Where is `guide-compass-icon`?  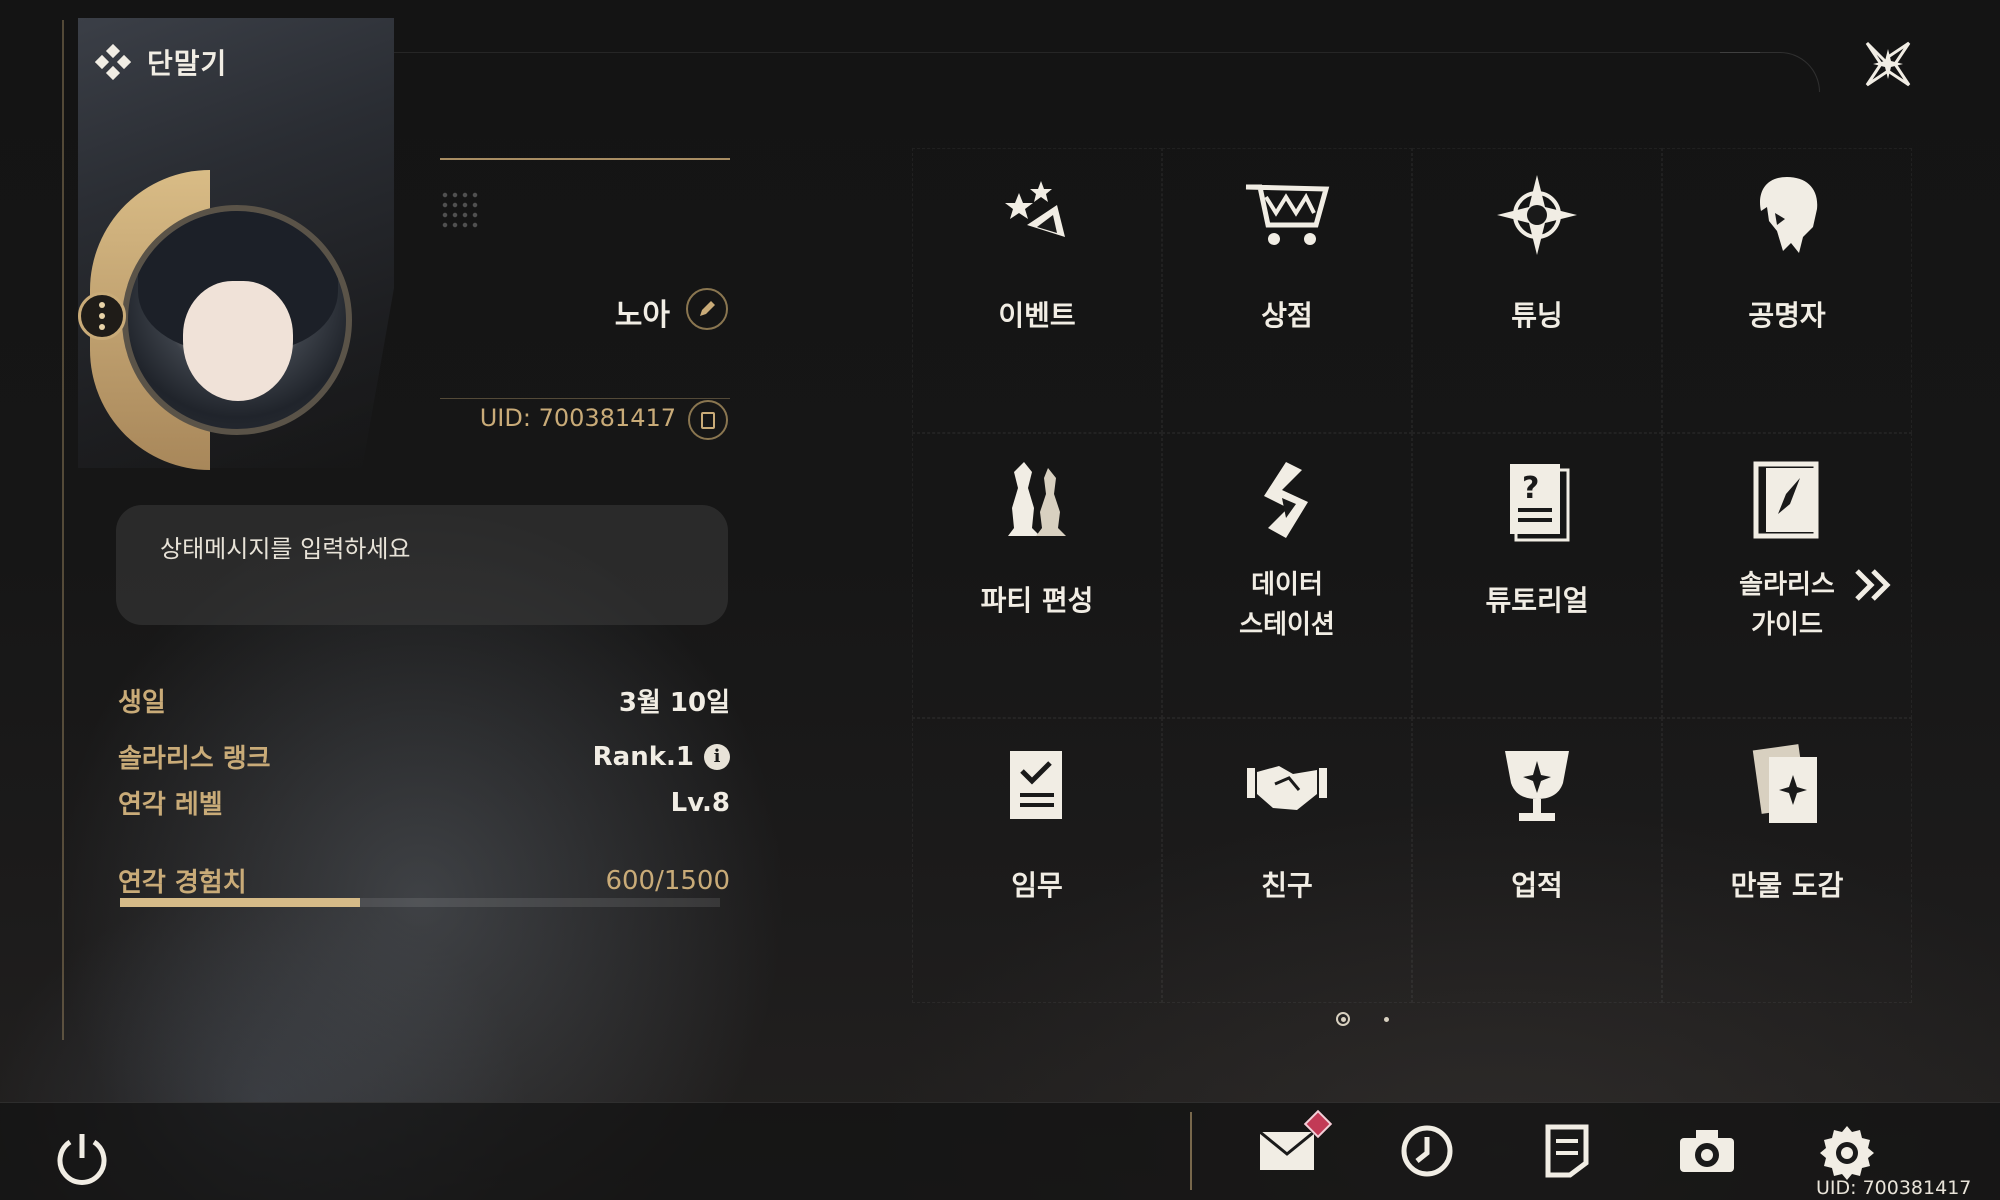
guide-compass-icon is located at coordinates (1787, 500).